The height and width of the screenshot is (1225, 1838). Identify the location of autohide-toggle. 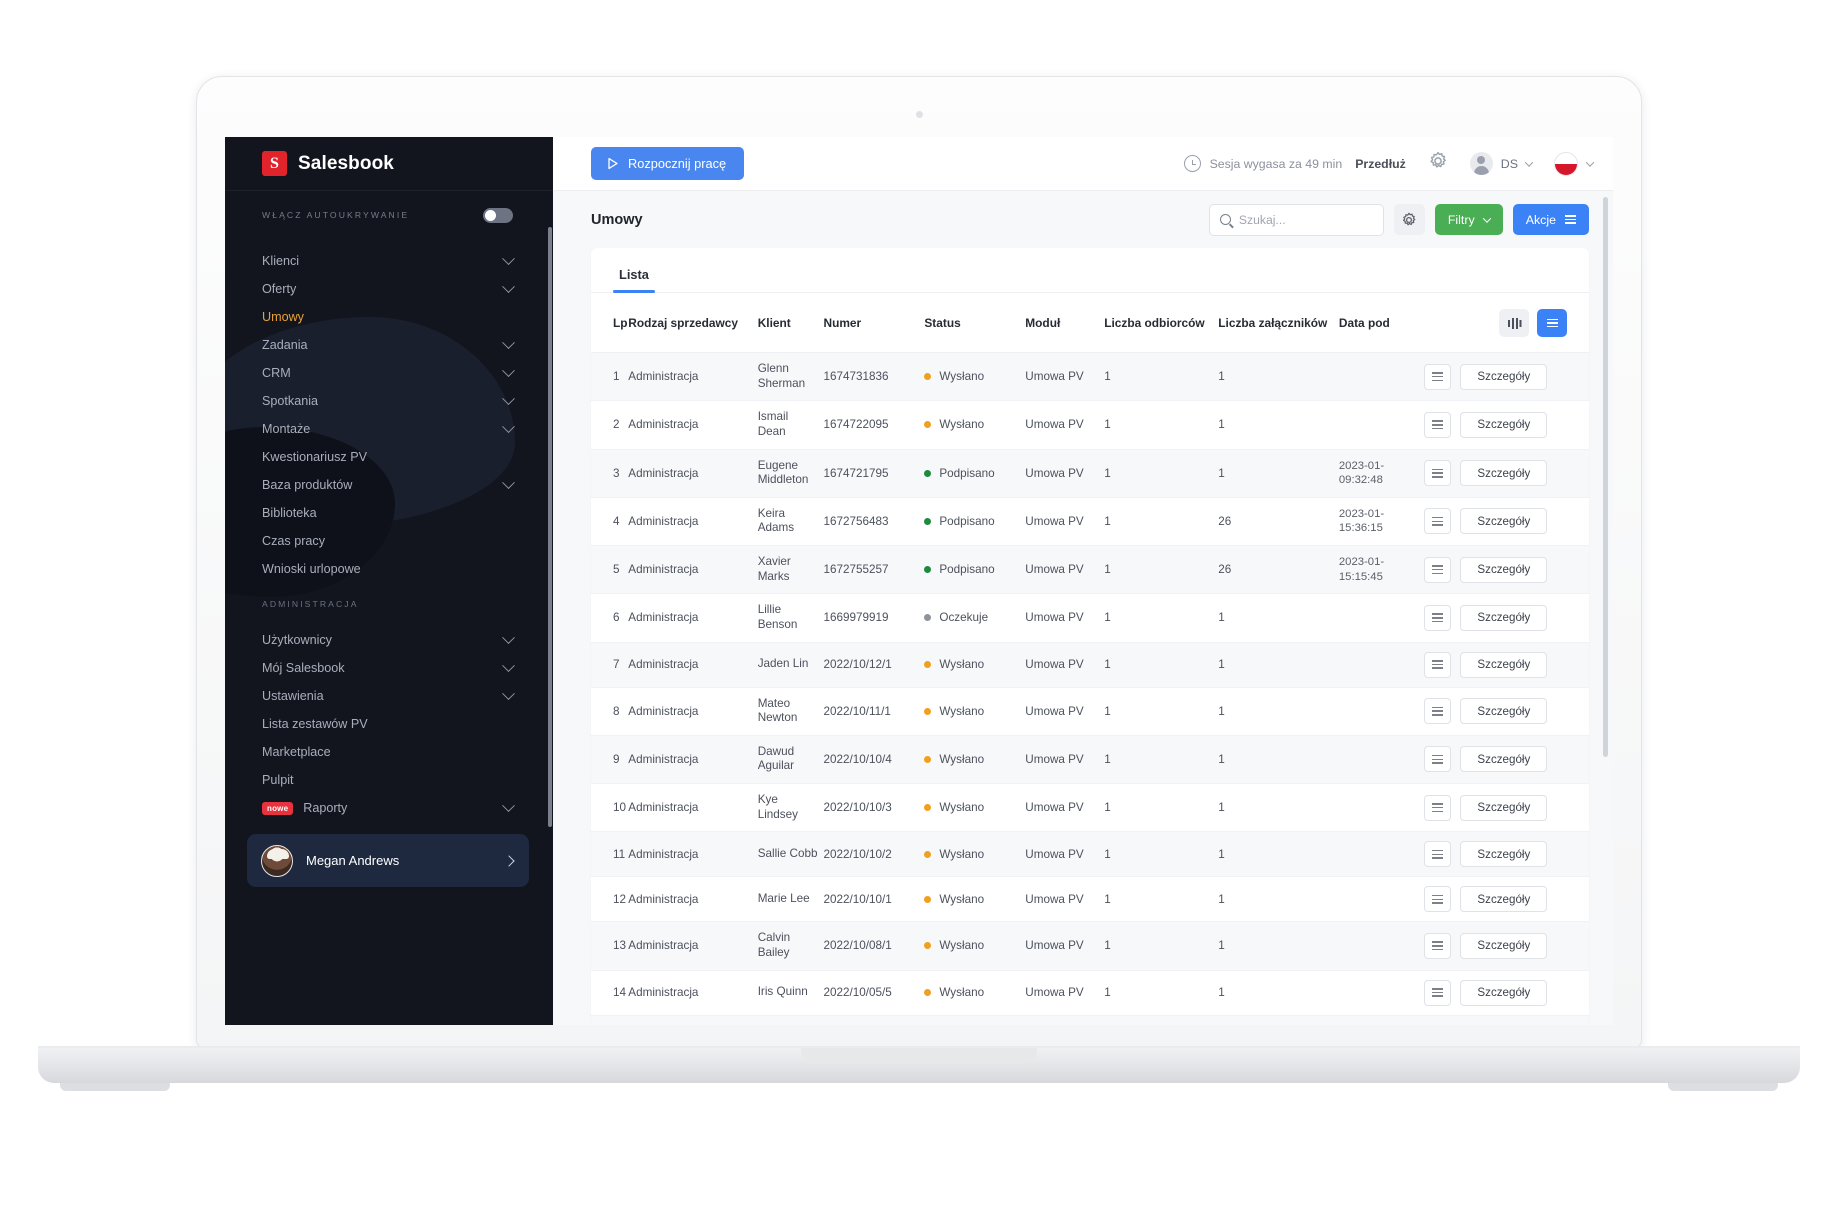
(498, 215).